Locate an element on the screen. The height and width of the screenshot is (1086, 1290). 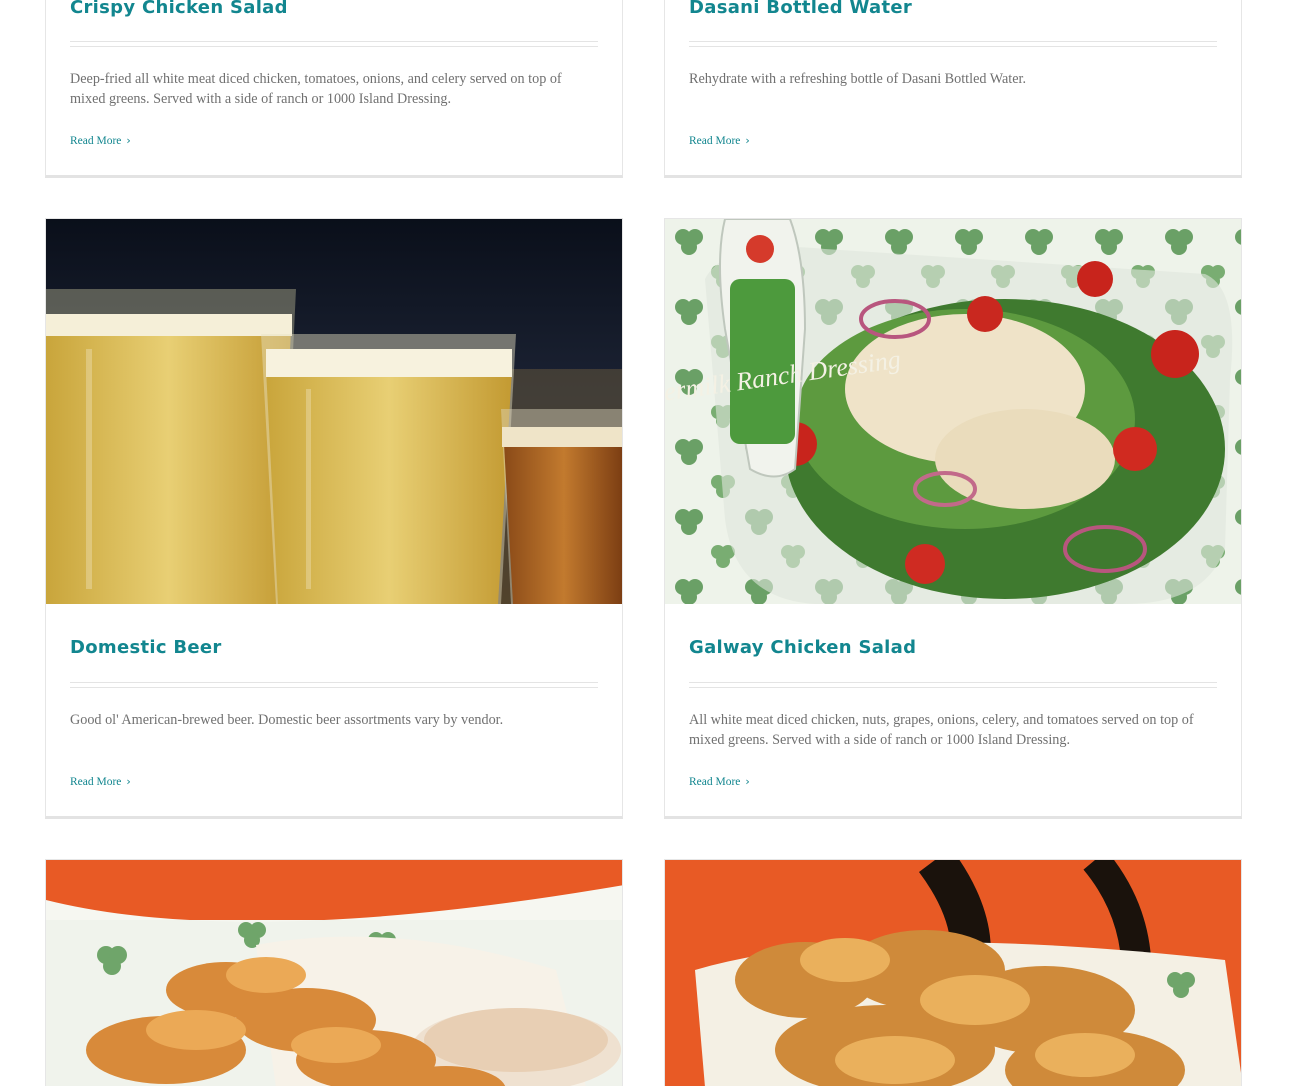
potato-chips-photo is located at coordinates (953, 973).